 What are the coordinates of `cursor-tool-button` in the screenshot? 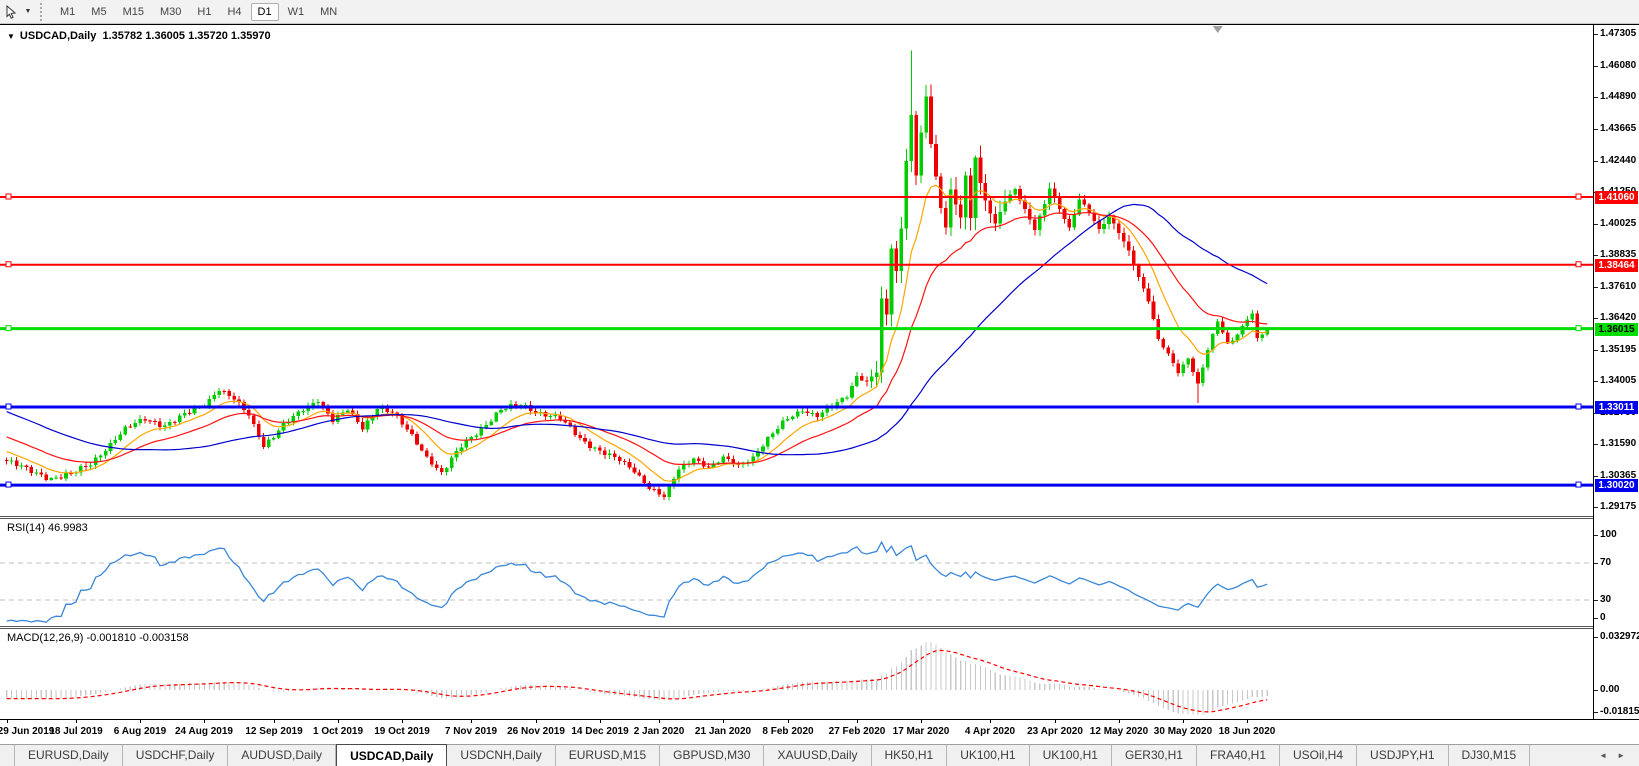 It's located at (11, 12).